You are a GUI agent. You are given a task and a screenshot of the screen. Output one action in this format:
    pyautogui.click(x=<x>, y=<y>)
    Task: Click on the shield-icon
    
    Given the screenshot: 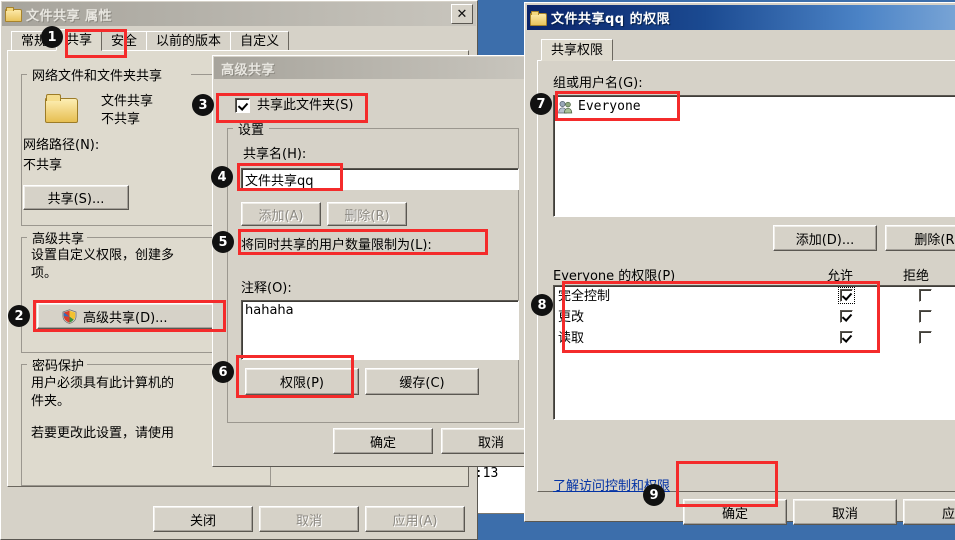 What is the action you would take?
    pyautogui.click(x=69, y=316)
    